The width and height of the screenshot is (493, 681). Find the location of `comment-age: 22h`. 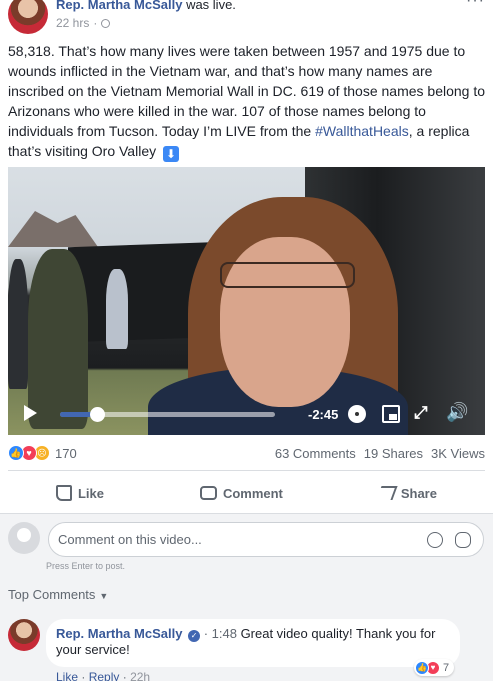

comment-age: 22h is located at coordinates (140, 675).